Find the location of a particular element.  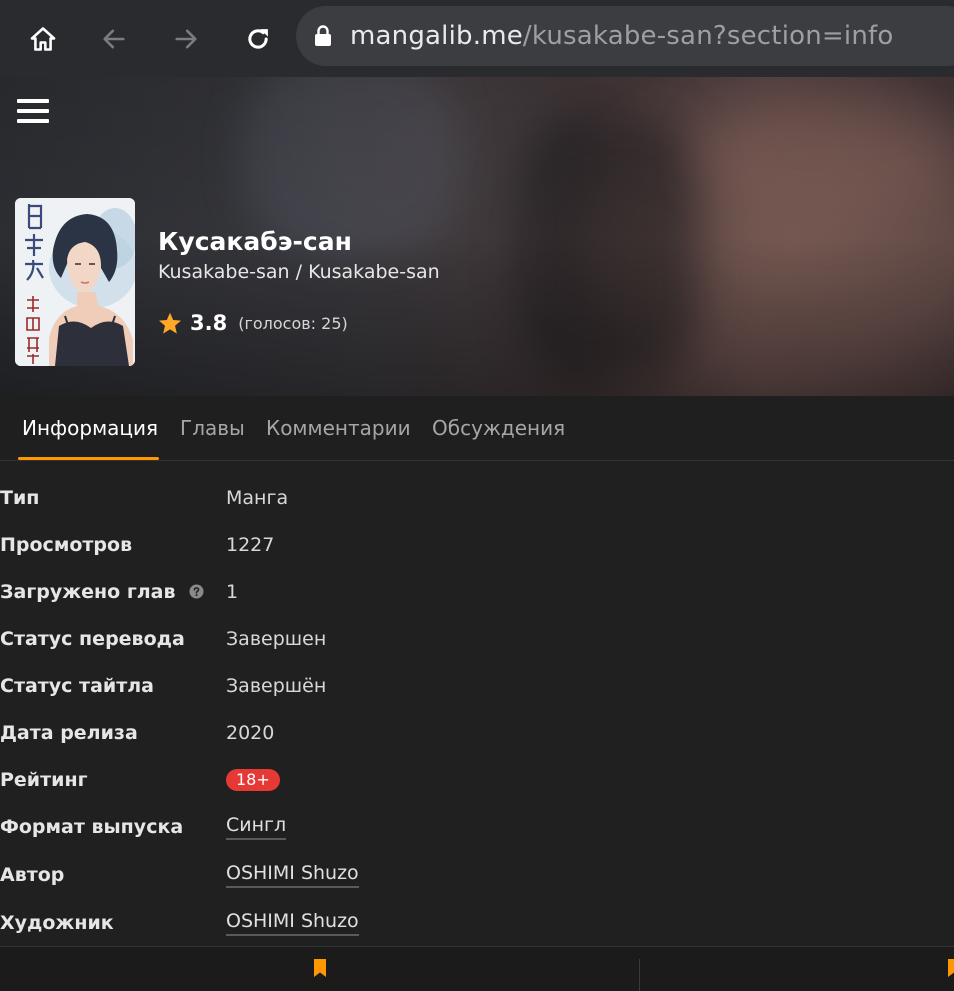

info-value-wrap: 18+ is located at coordinates (253, 779).